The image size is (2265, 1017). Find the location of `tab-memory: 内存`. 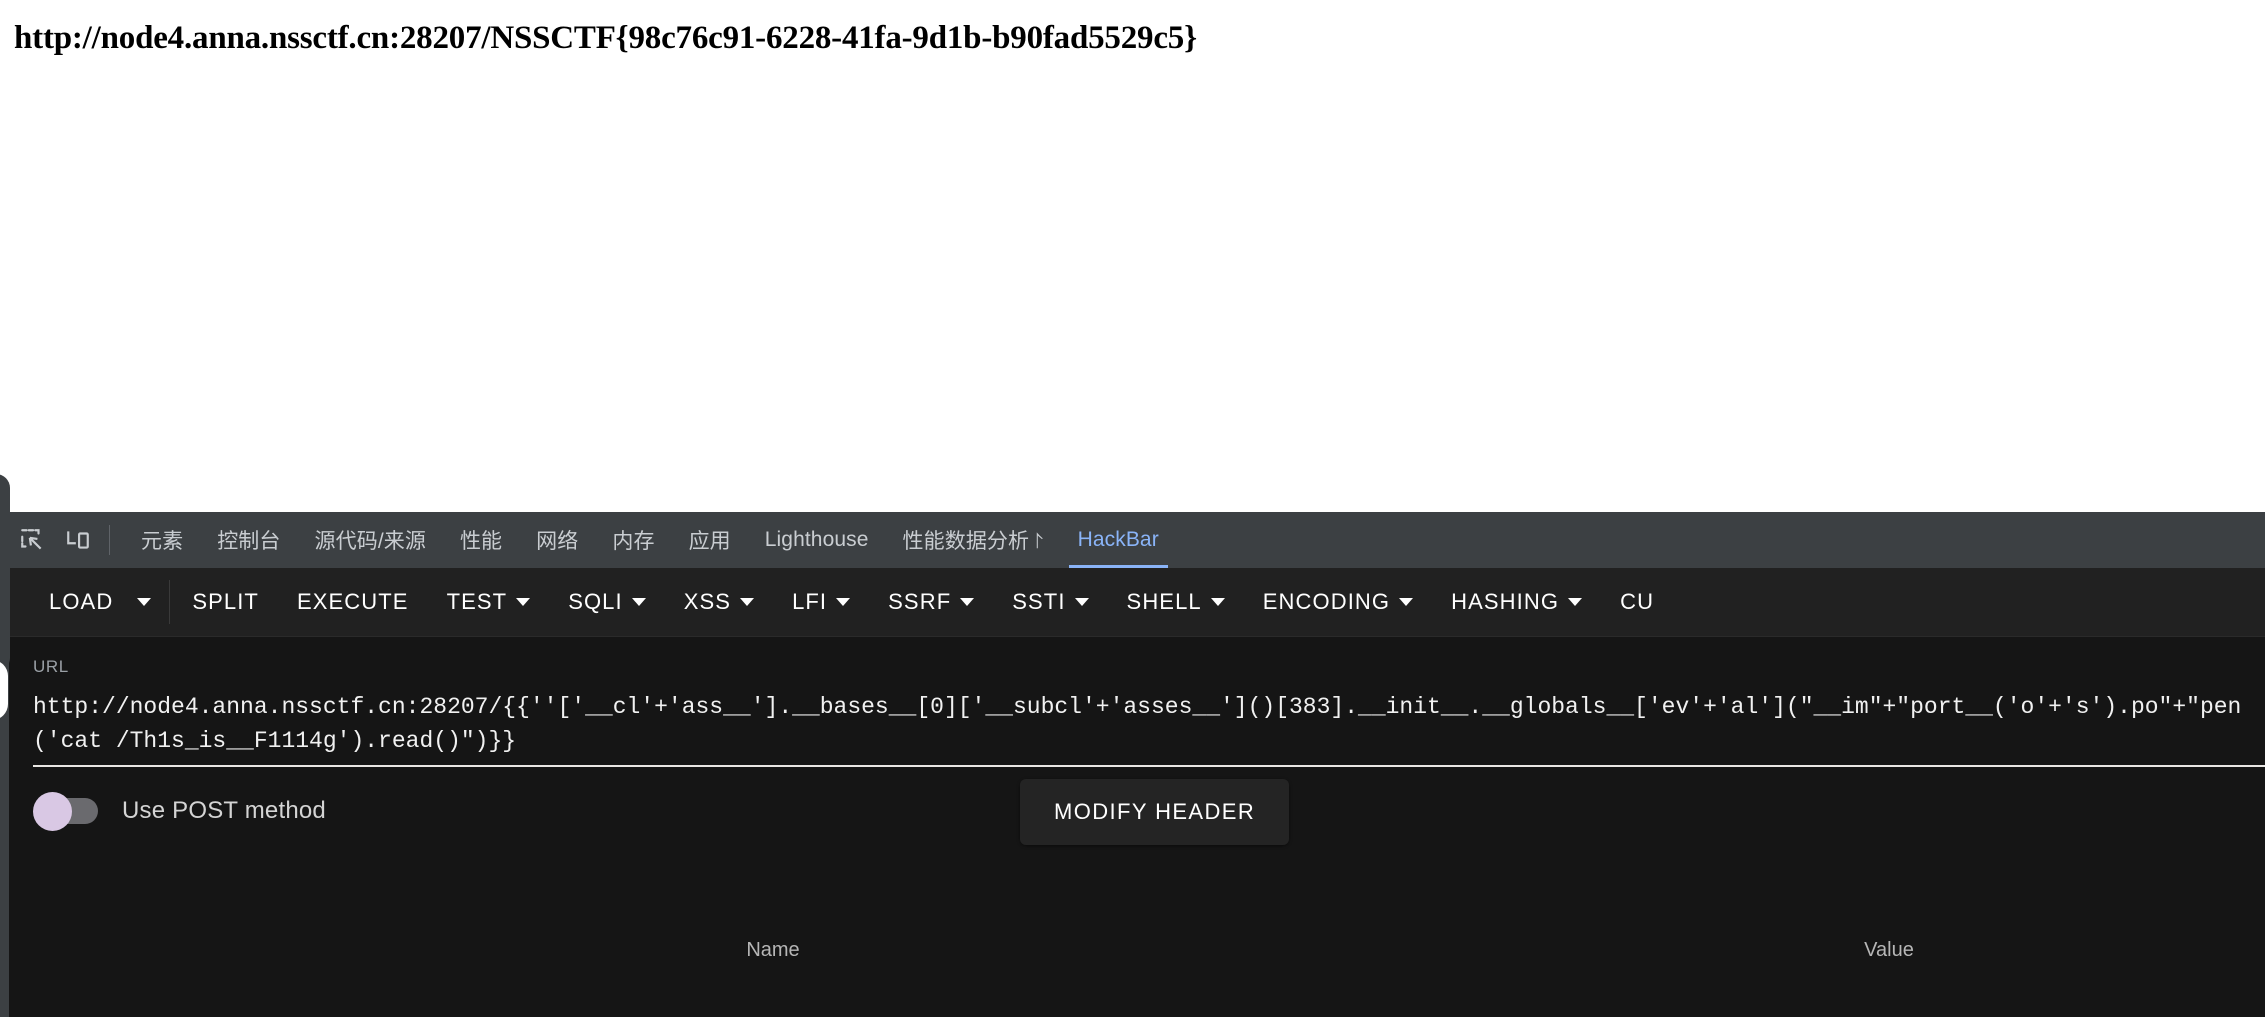

tab-memory: 内存 is located at coordinates (633, 540).